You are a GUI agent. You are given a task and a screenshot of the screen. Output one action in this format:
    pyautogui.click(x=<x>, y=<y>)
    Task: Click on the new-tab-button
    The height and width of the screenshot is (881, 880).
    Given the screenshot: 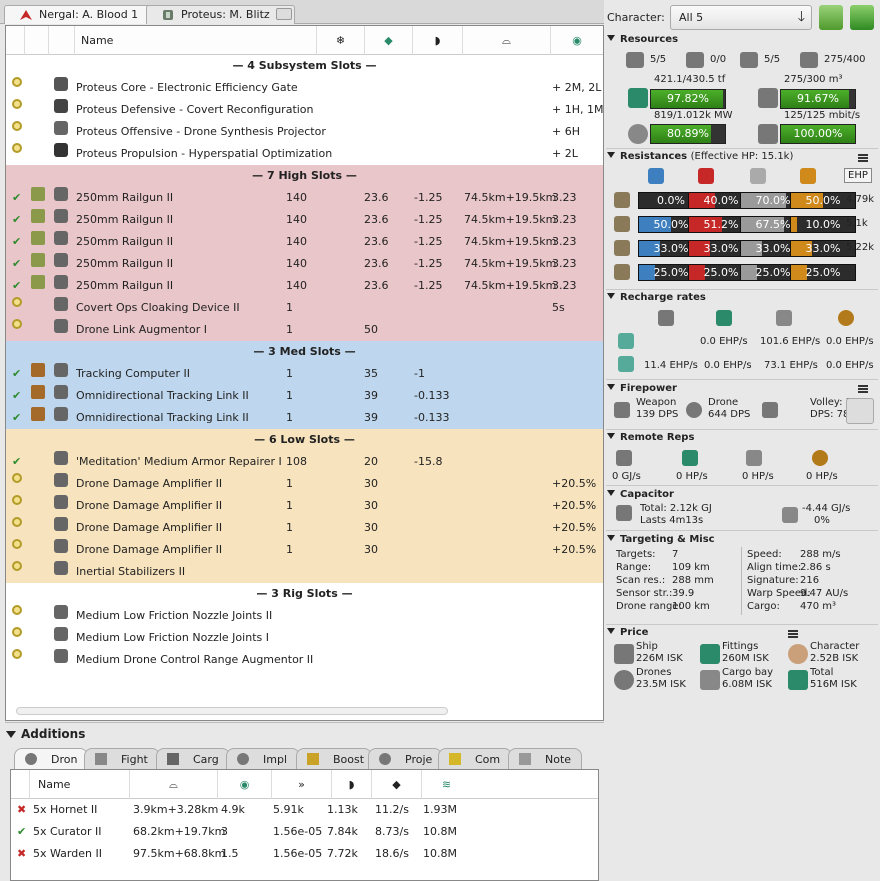 What is the action you would take?
    pyautogui.click(x=284, y=14)
    